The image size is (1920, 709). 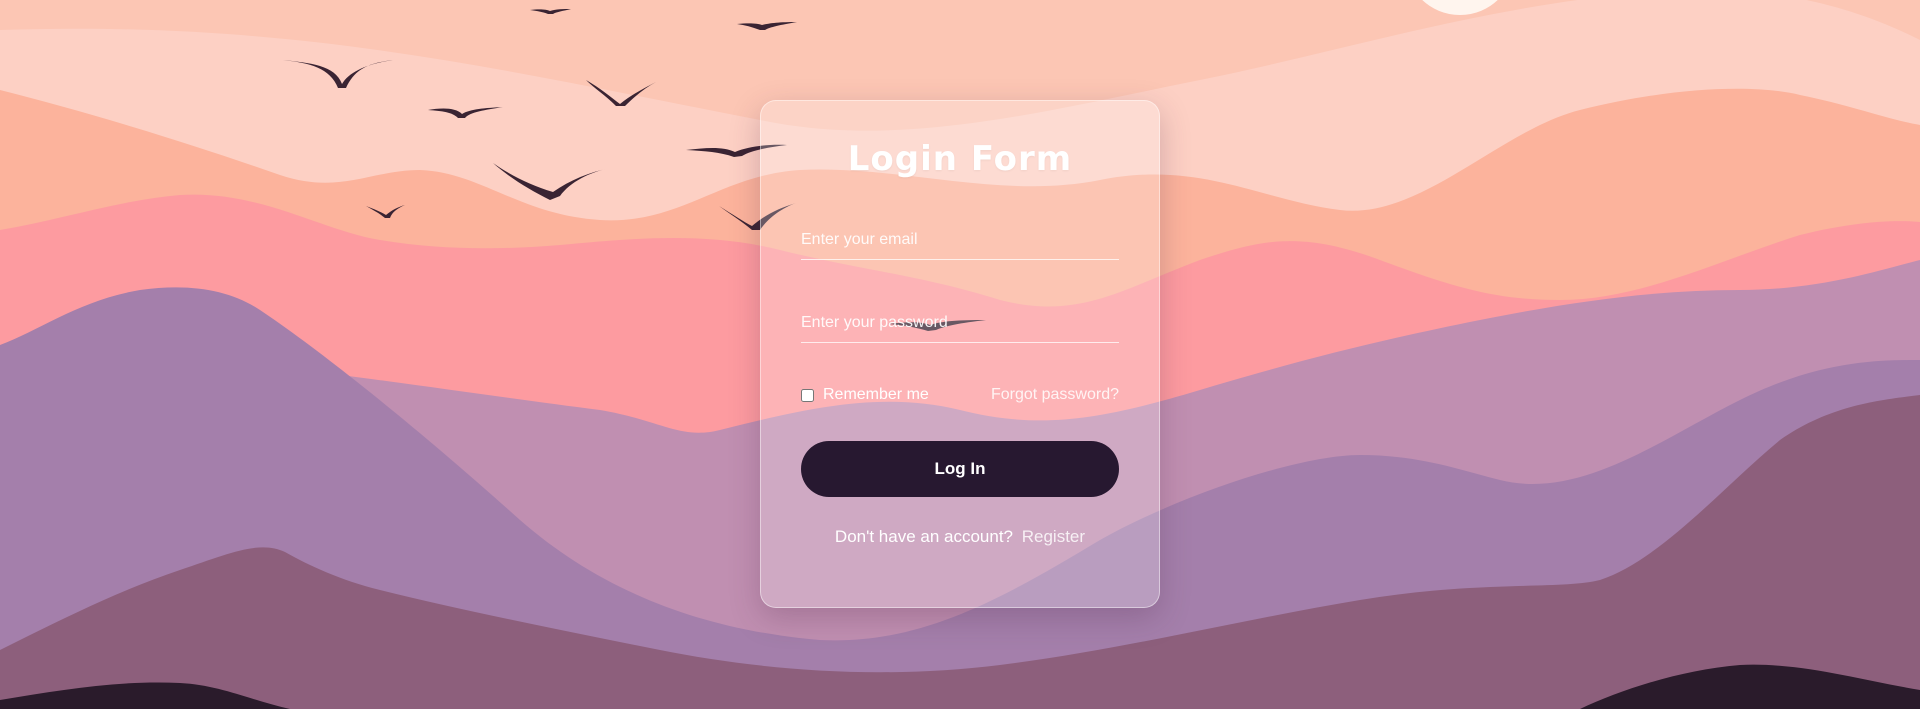 I want to click on forgot-password-link: Forgot password?, so click(x=1055, y=395).